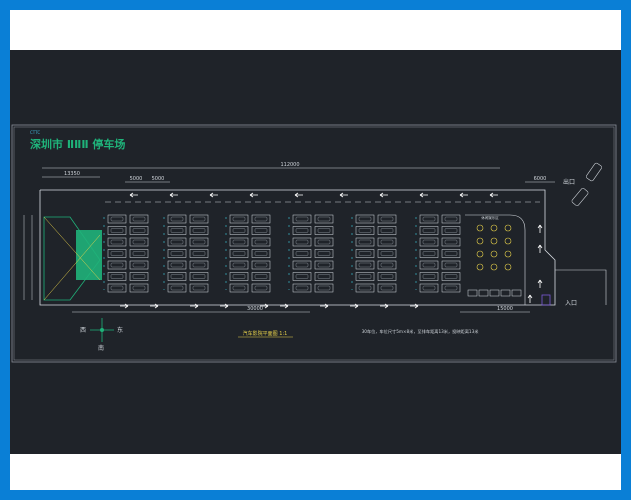  I want to click on dim-6000: 6000, so click(540, 179).